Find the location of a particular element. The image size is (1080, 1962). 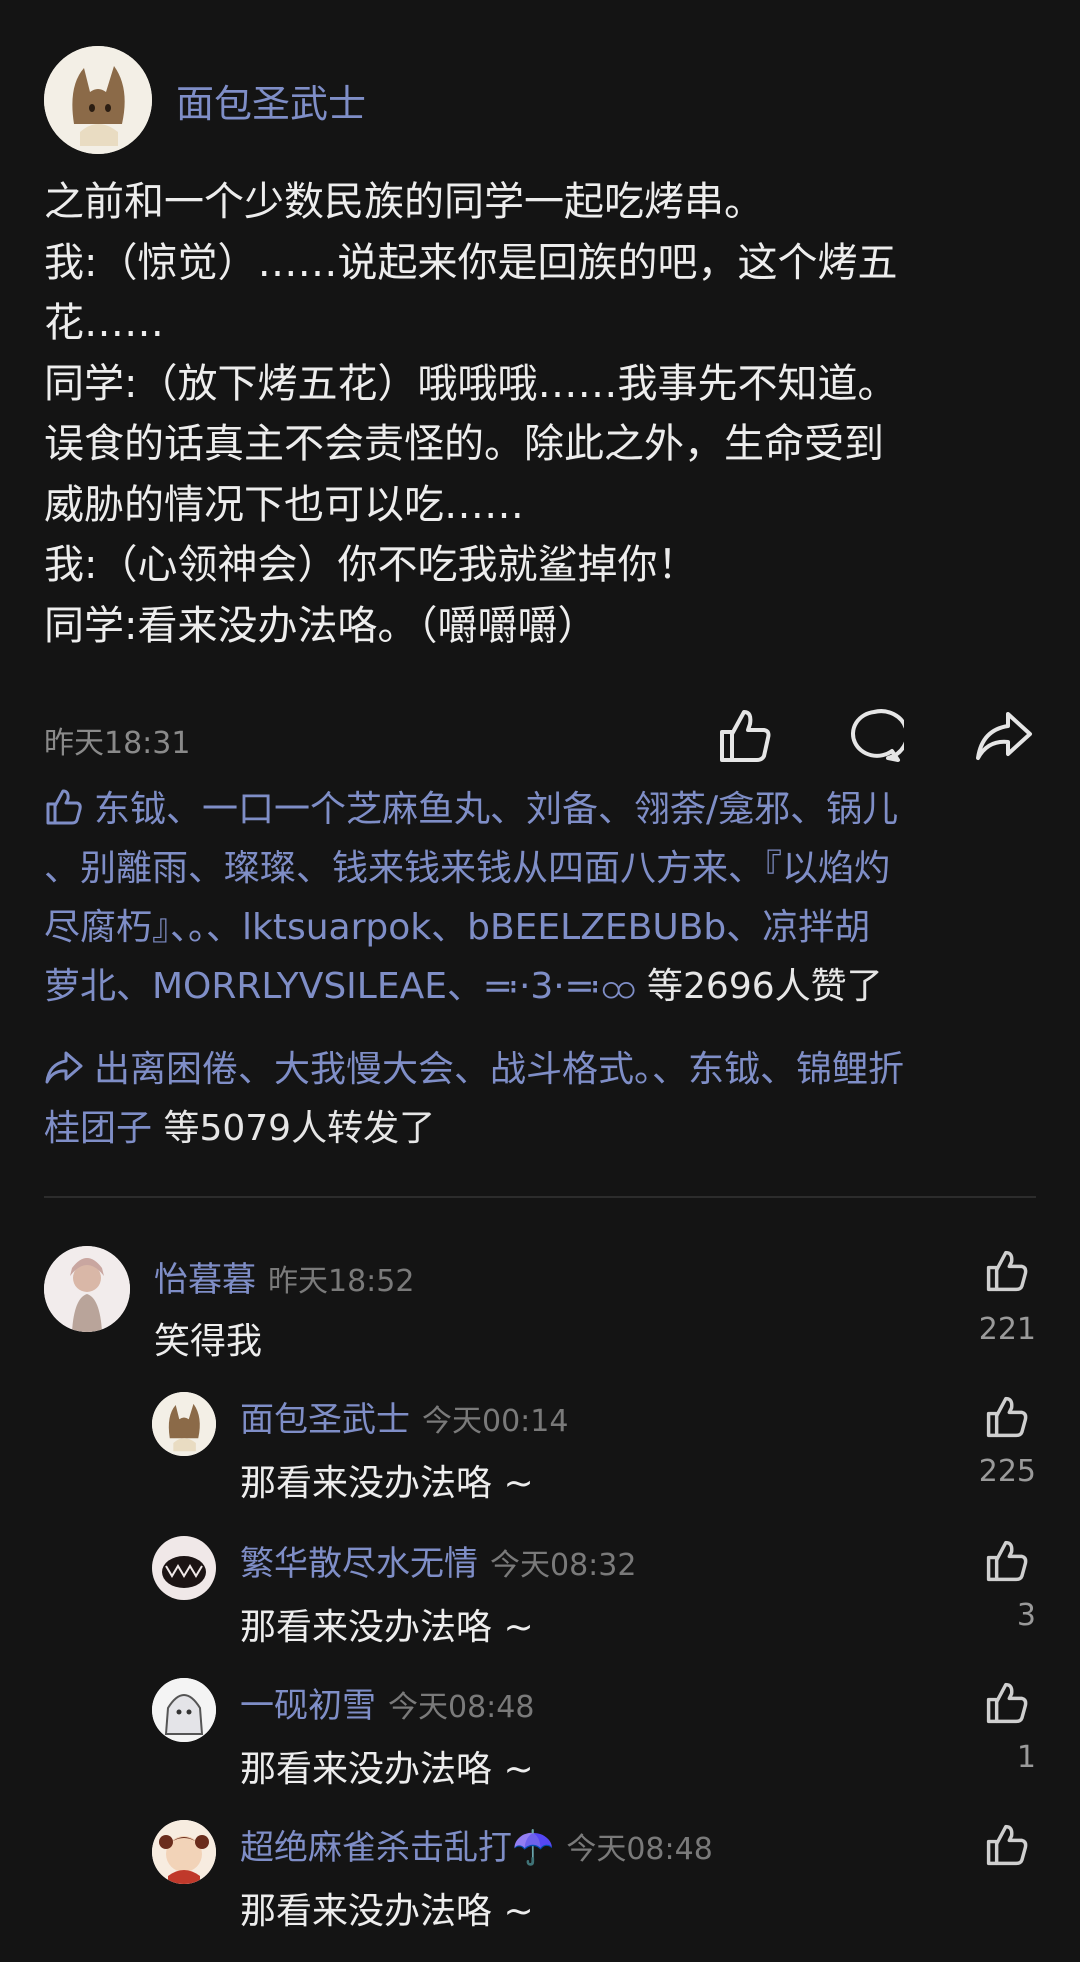

post-header: 面包圣武士 is located at coordinates (205, 100).